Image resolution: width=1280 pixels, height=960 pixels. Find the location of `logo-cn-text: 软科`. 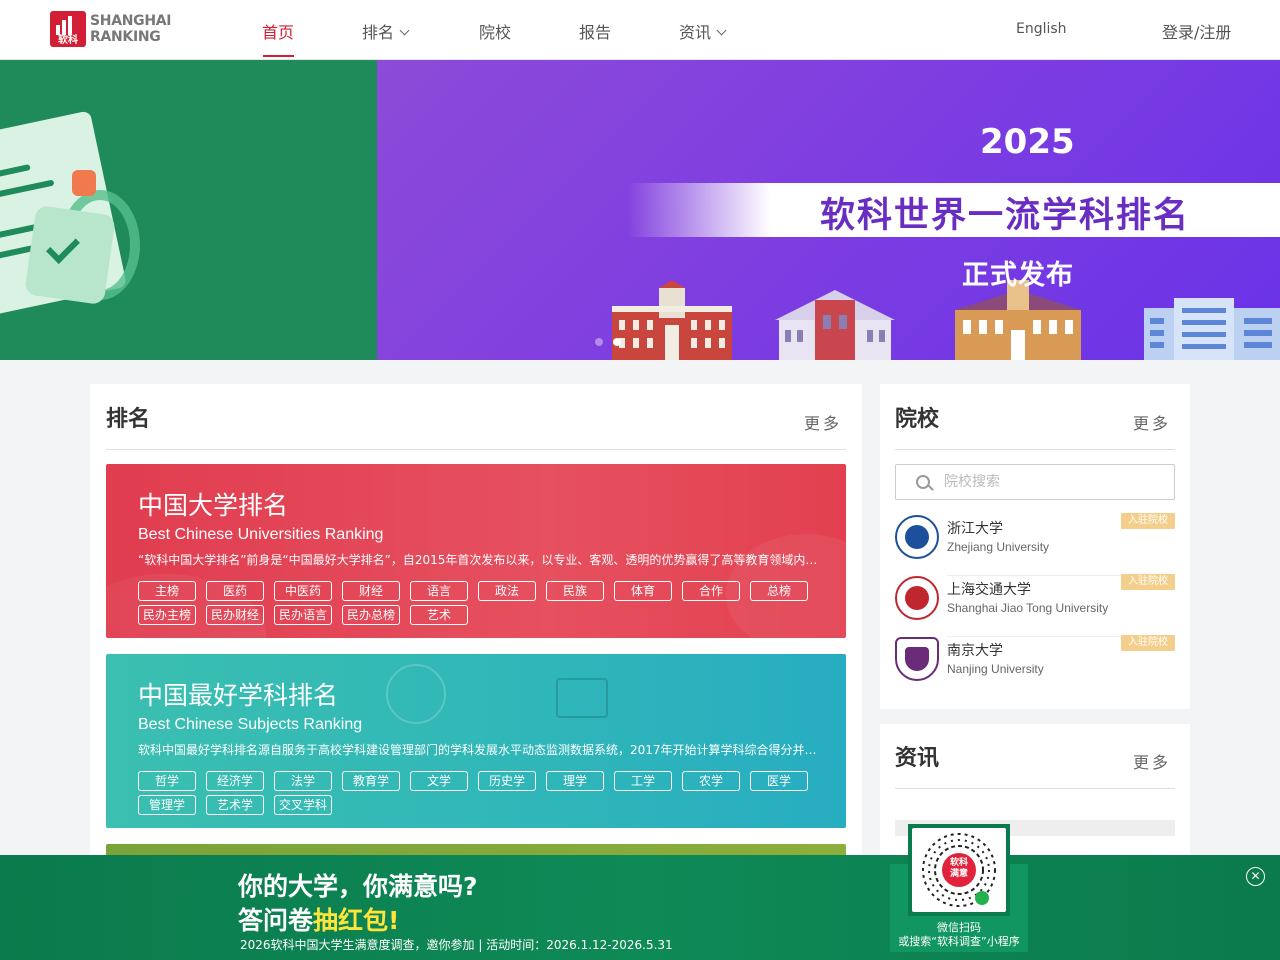

logo-cn-text: 软科 is located at coordinates (68, 40).